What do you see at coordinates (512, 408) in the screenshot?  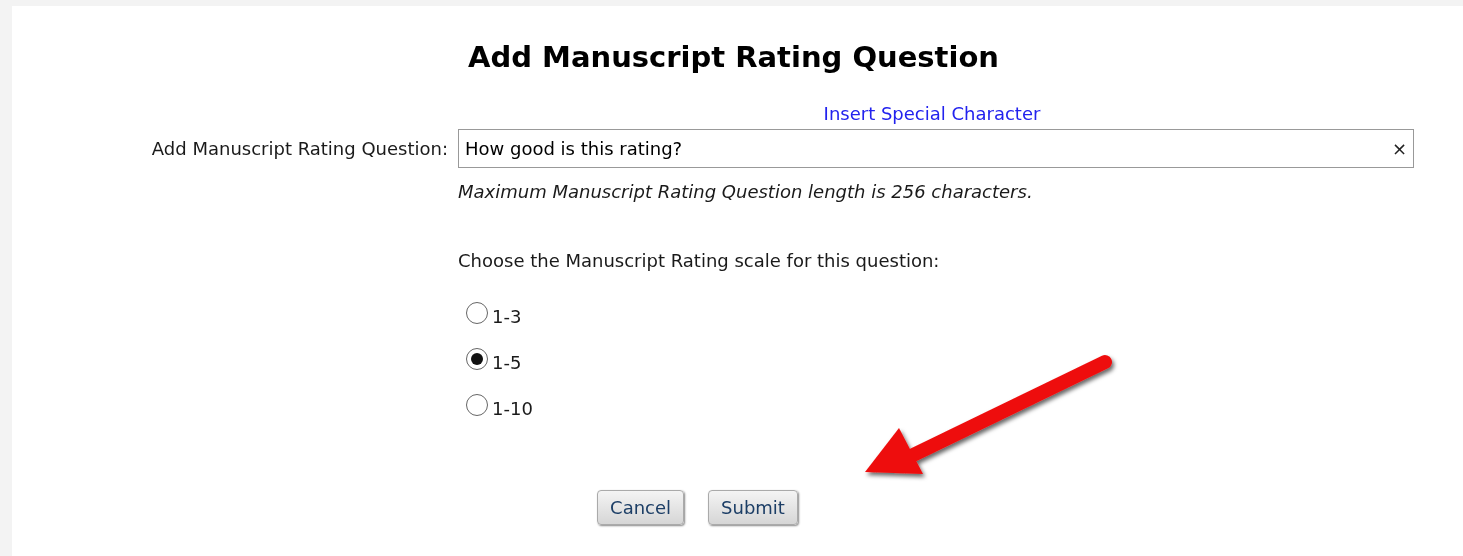 I see `radio-label: 1-10` at bounding box center [512, 408].